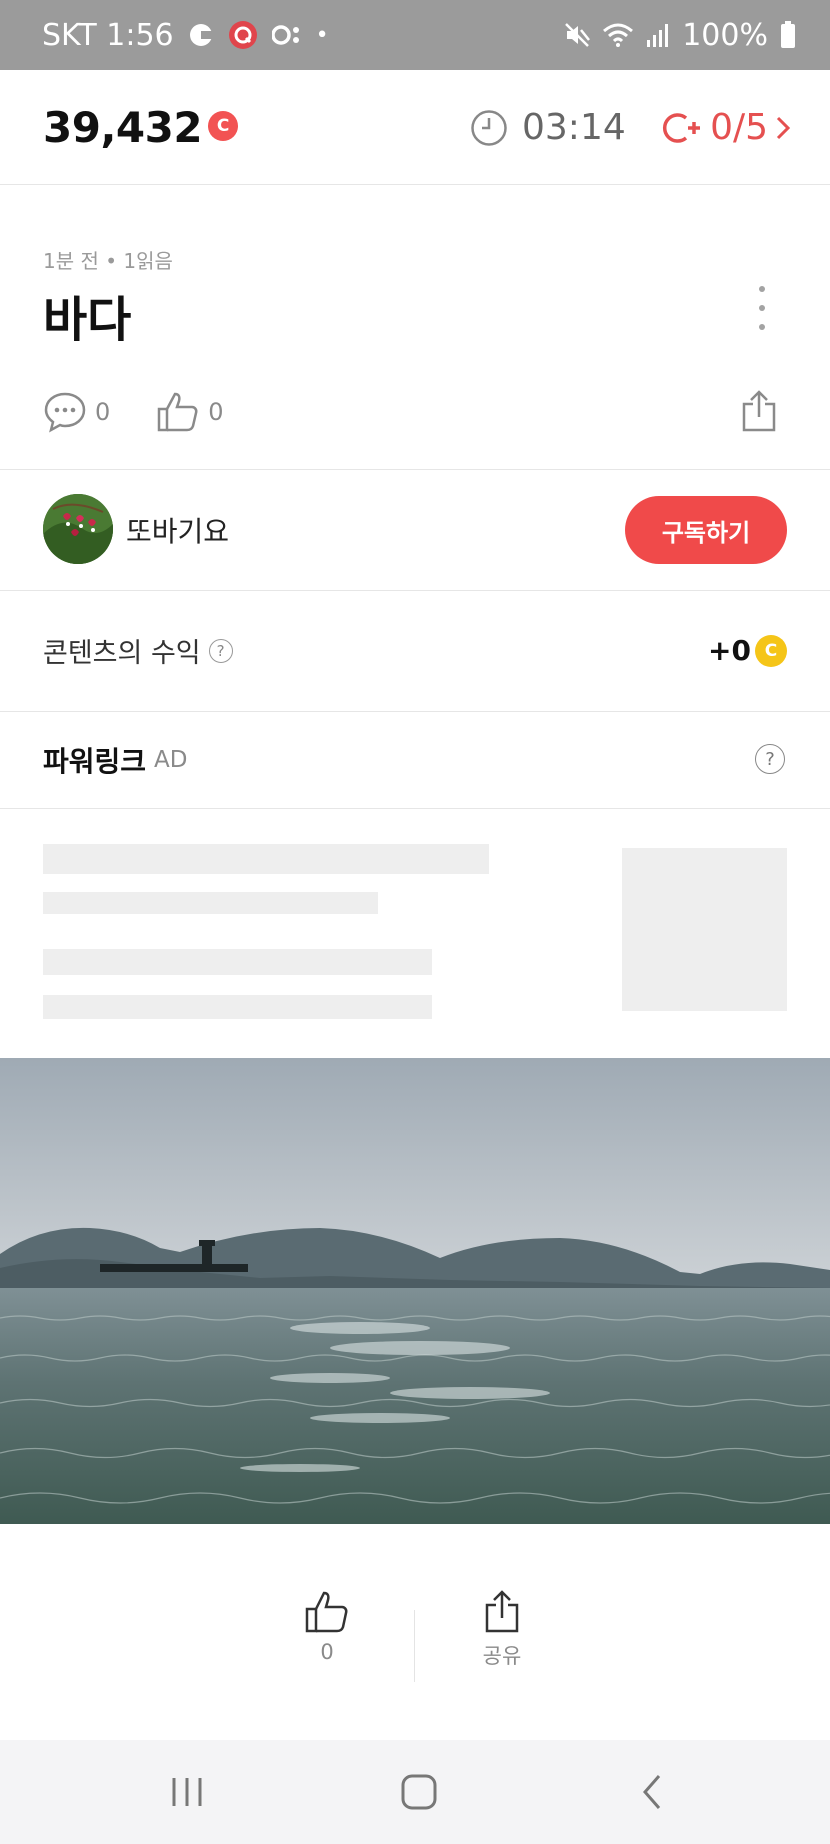 The height and width of the screenshot is (1844, 830). What do you see at coordinates (415, 650) in the screenshot?
I see `content-revenue: 콘텐츠의 수익 ? +0 C` at bounding box center [415, 650].